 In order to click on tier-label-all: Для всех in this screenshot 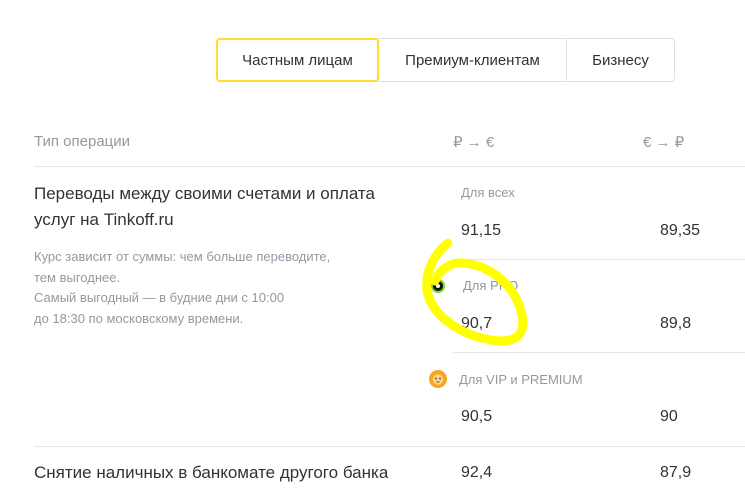, I will do `click(488, 192)`.